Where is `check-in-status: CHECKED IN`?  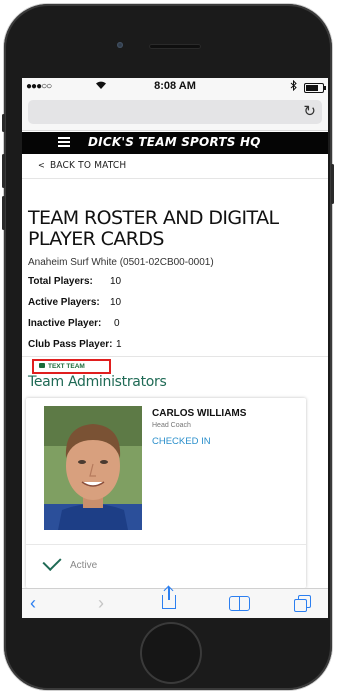
check-in-status: CHECKED IN is located at coordinates (181, 441).